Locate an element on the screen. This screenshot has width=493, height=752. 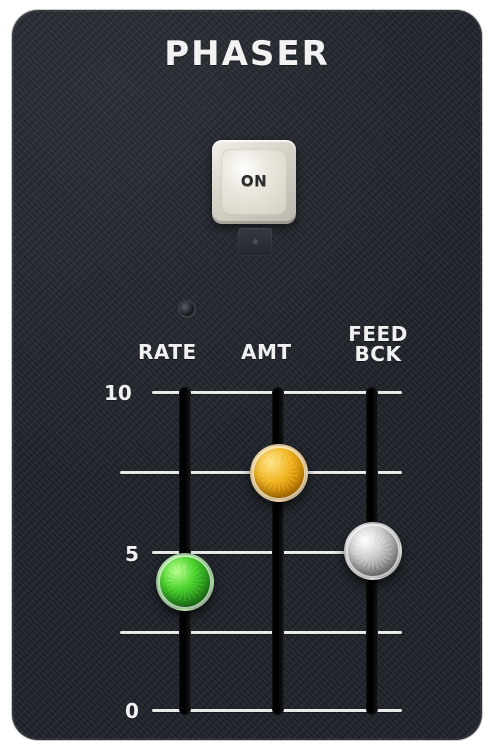
scale-label-5: 5 is located at coordinates (132, 554).